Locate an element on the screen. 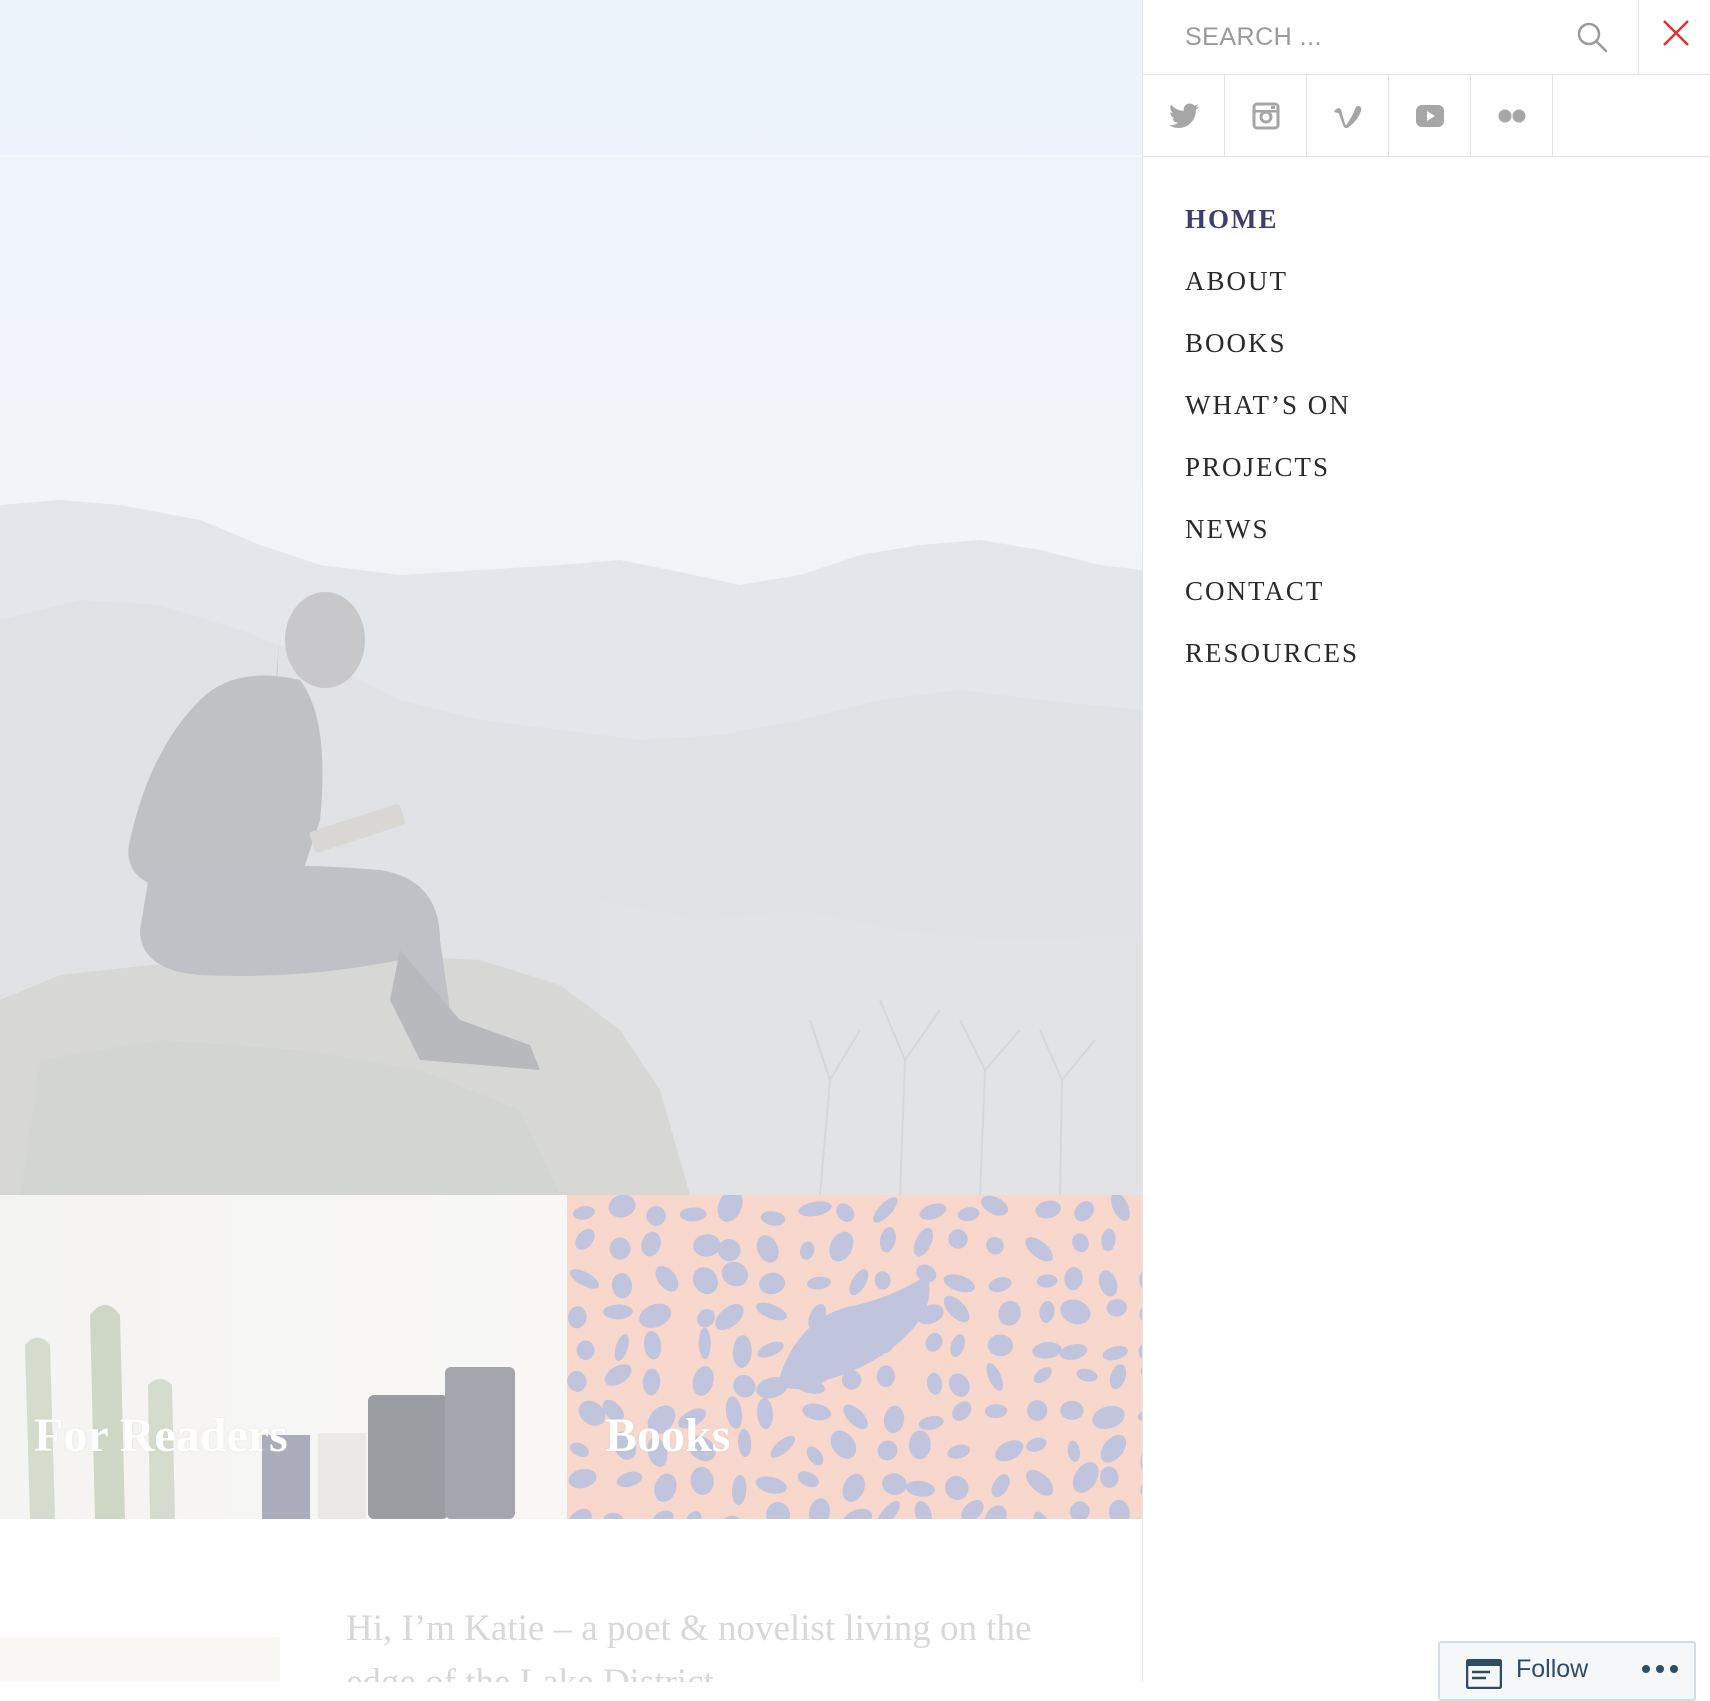  flickr-icon is located at coordinates (1511, 115).